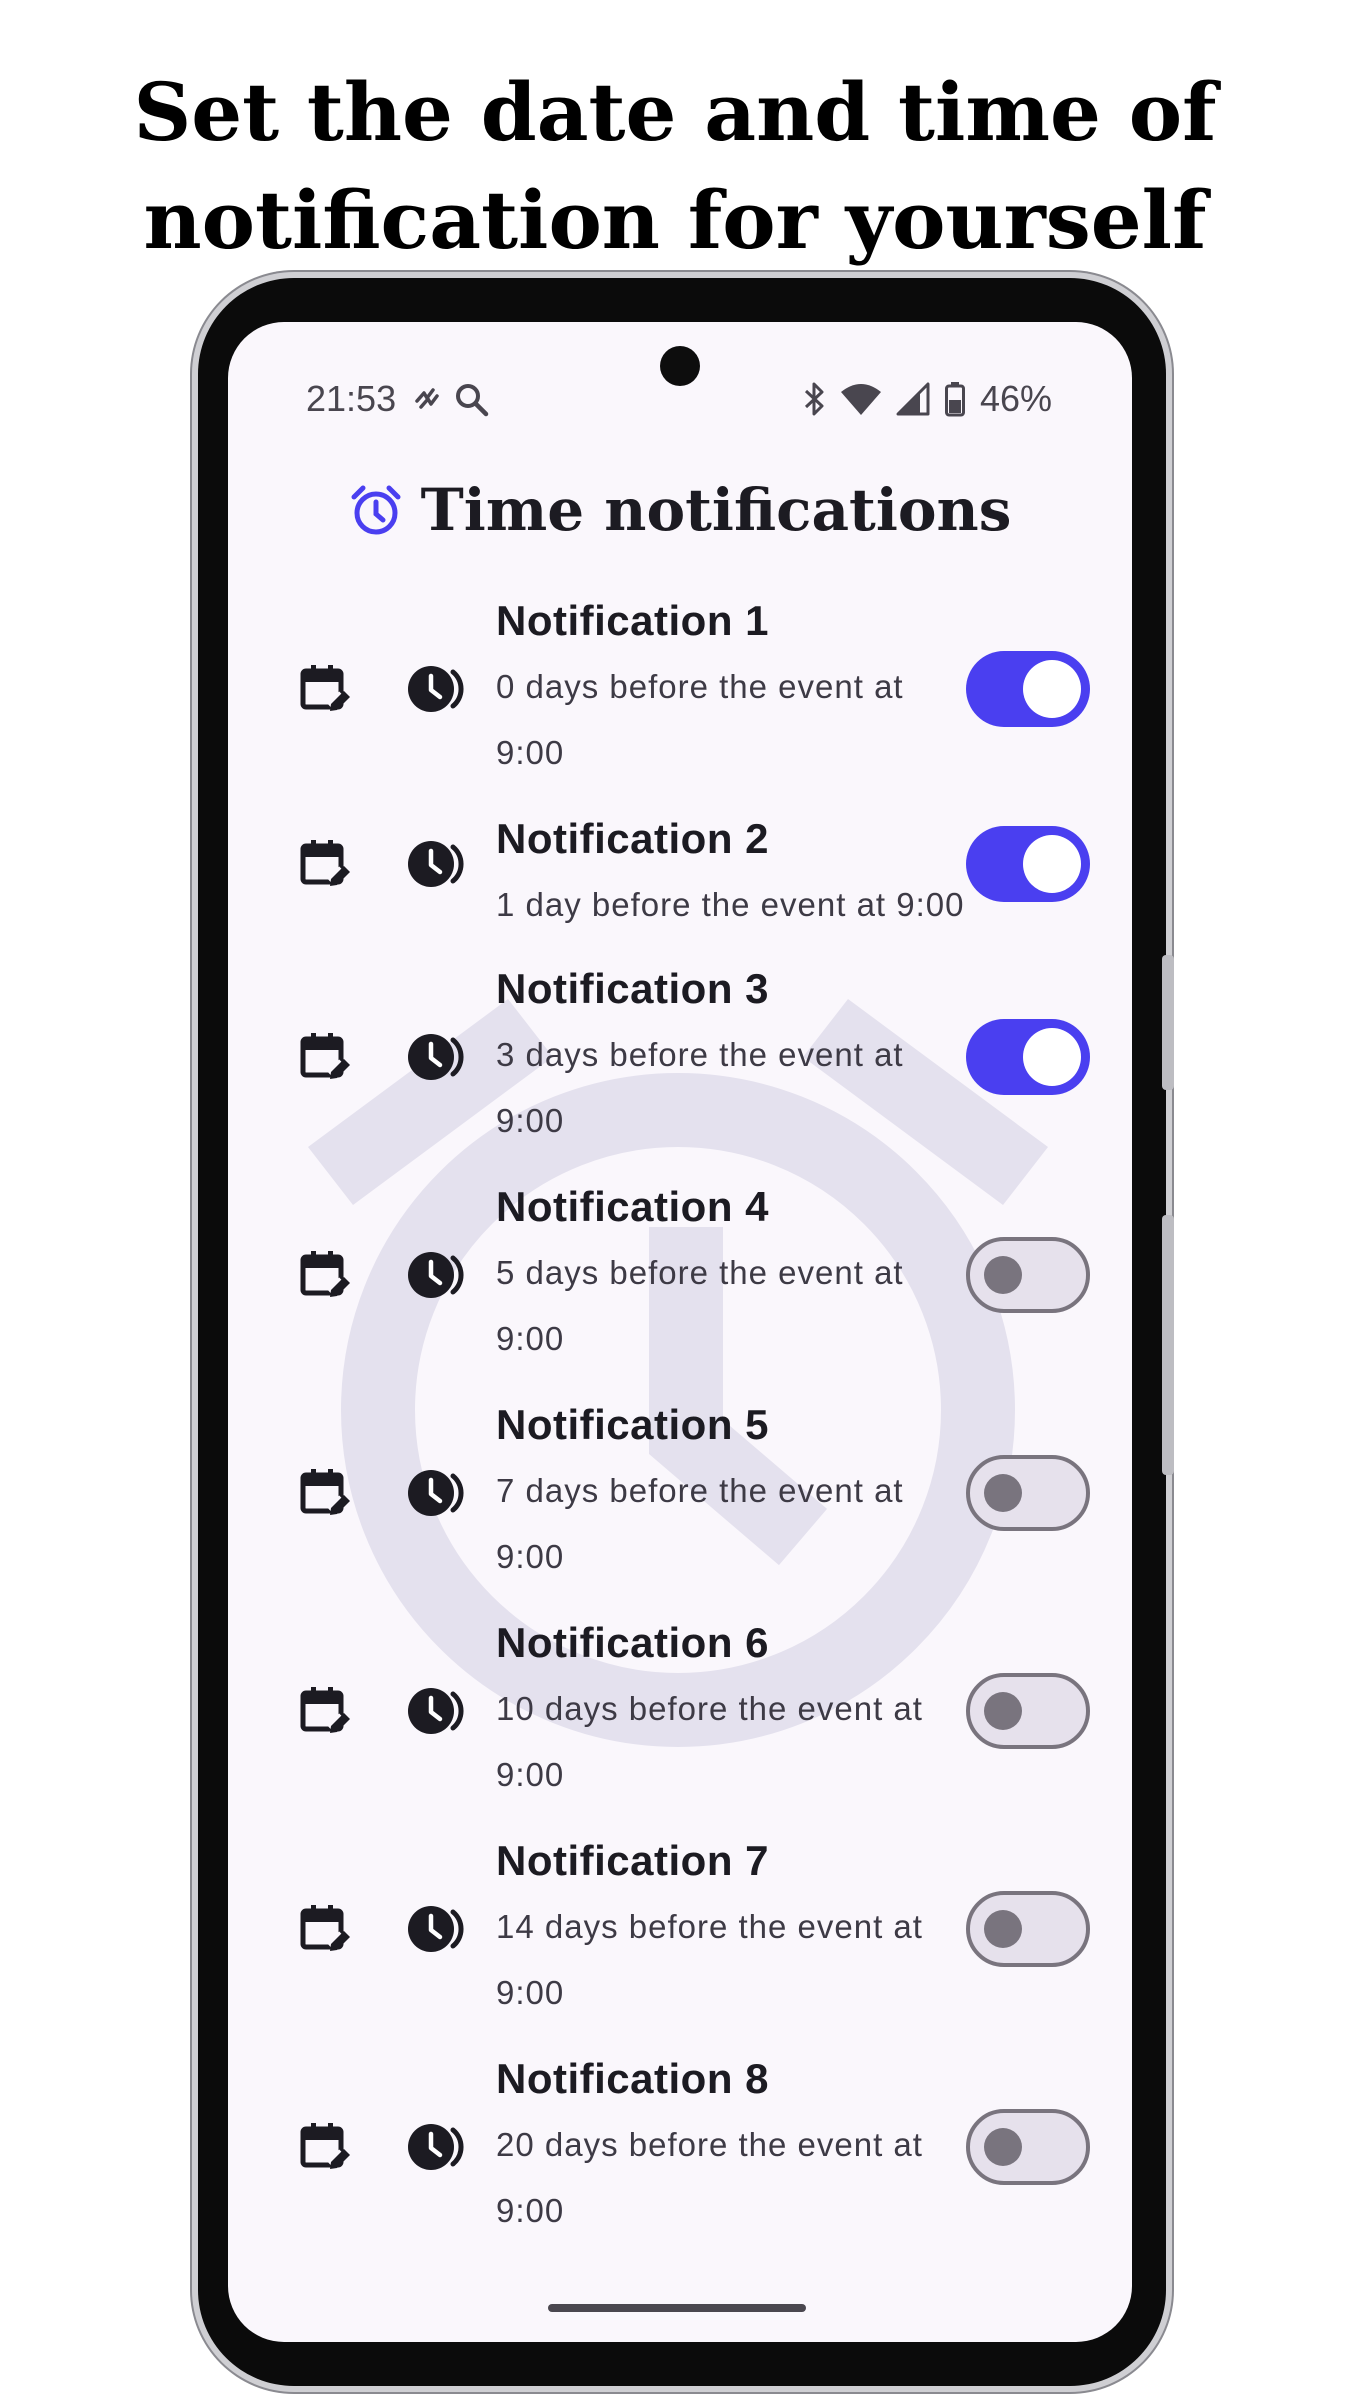 The image size is (1350, 2400). Describe the element at coordinates (427, 398) in the screenshot. I see `activity-icon` at that location.